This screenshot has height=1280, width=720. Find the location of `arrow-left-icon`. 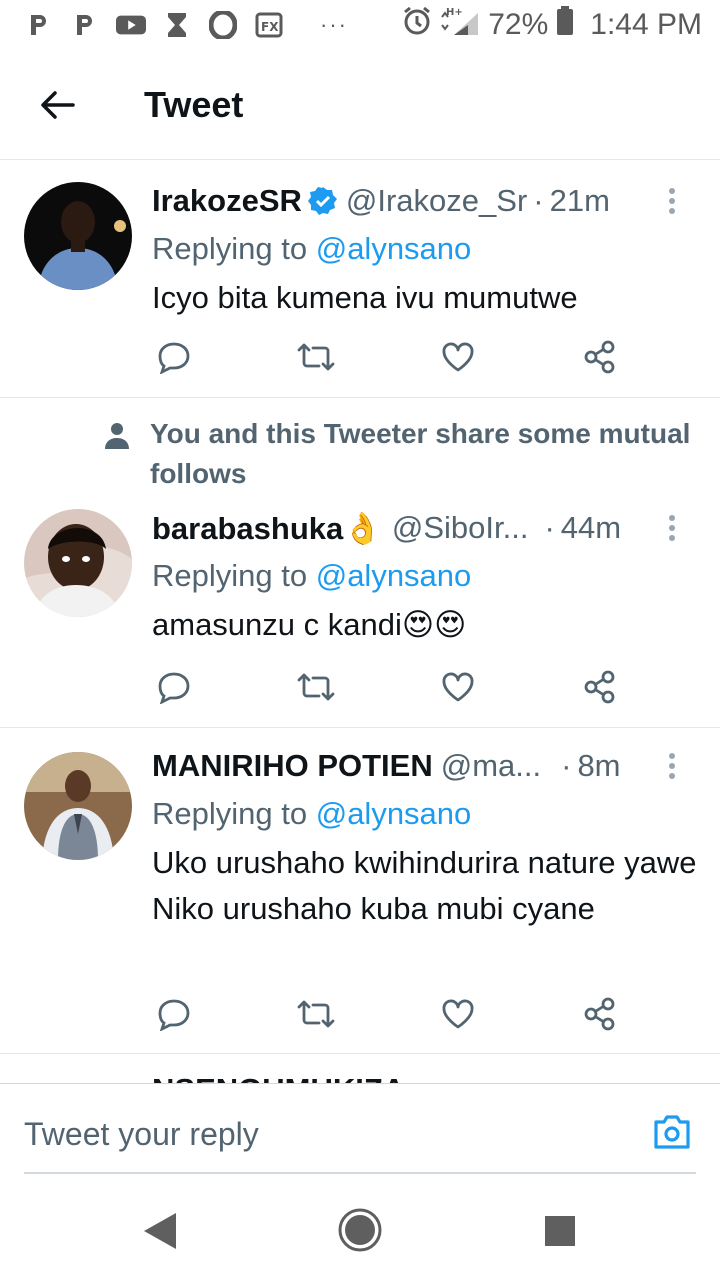

arrow-left-icon is located at coordinates (58, 104).